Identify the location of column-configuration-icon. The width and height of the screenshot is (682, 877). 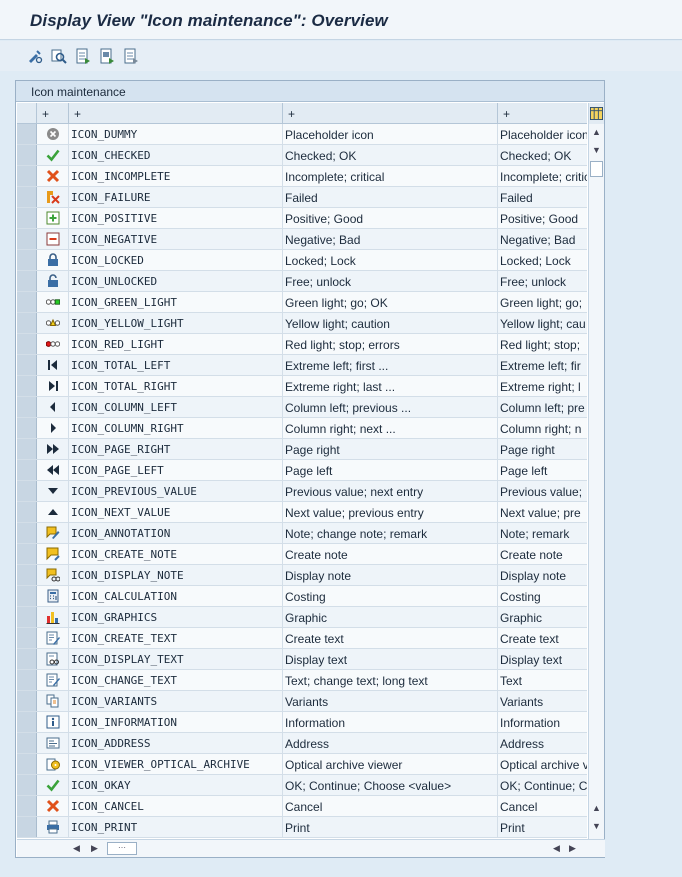
(596, 113).